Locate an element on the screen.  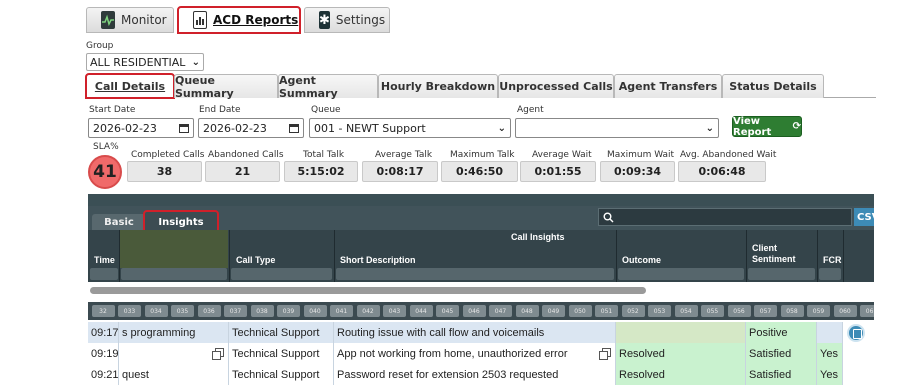
cell-time: 09:21 is located at coordinates (103, 374).